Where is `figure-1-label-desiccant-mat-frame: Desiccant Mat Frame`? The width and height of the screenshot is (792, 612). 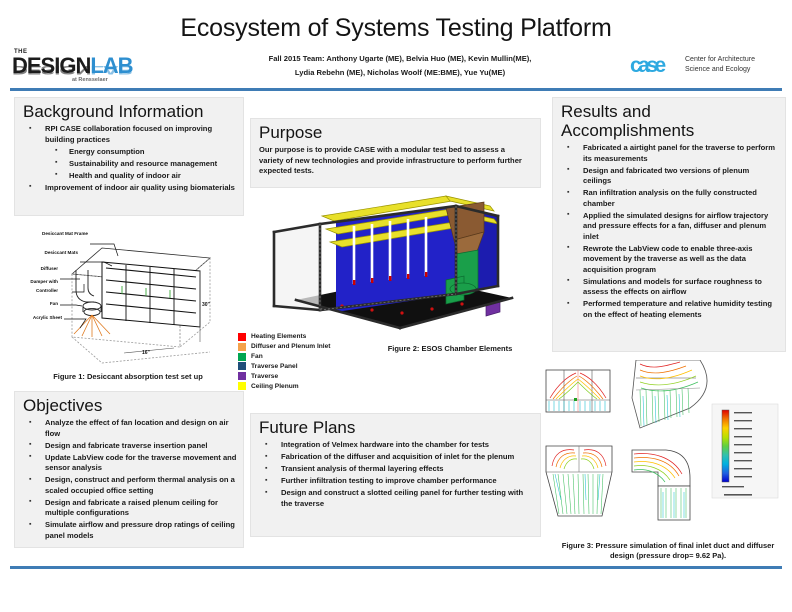 figure-1-label-desiccant-mat-frame: Desiccant Mat Frame is located at coordinates (65, 233).